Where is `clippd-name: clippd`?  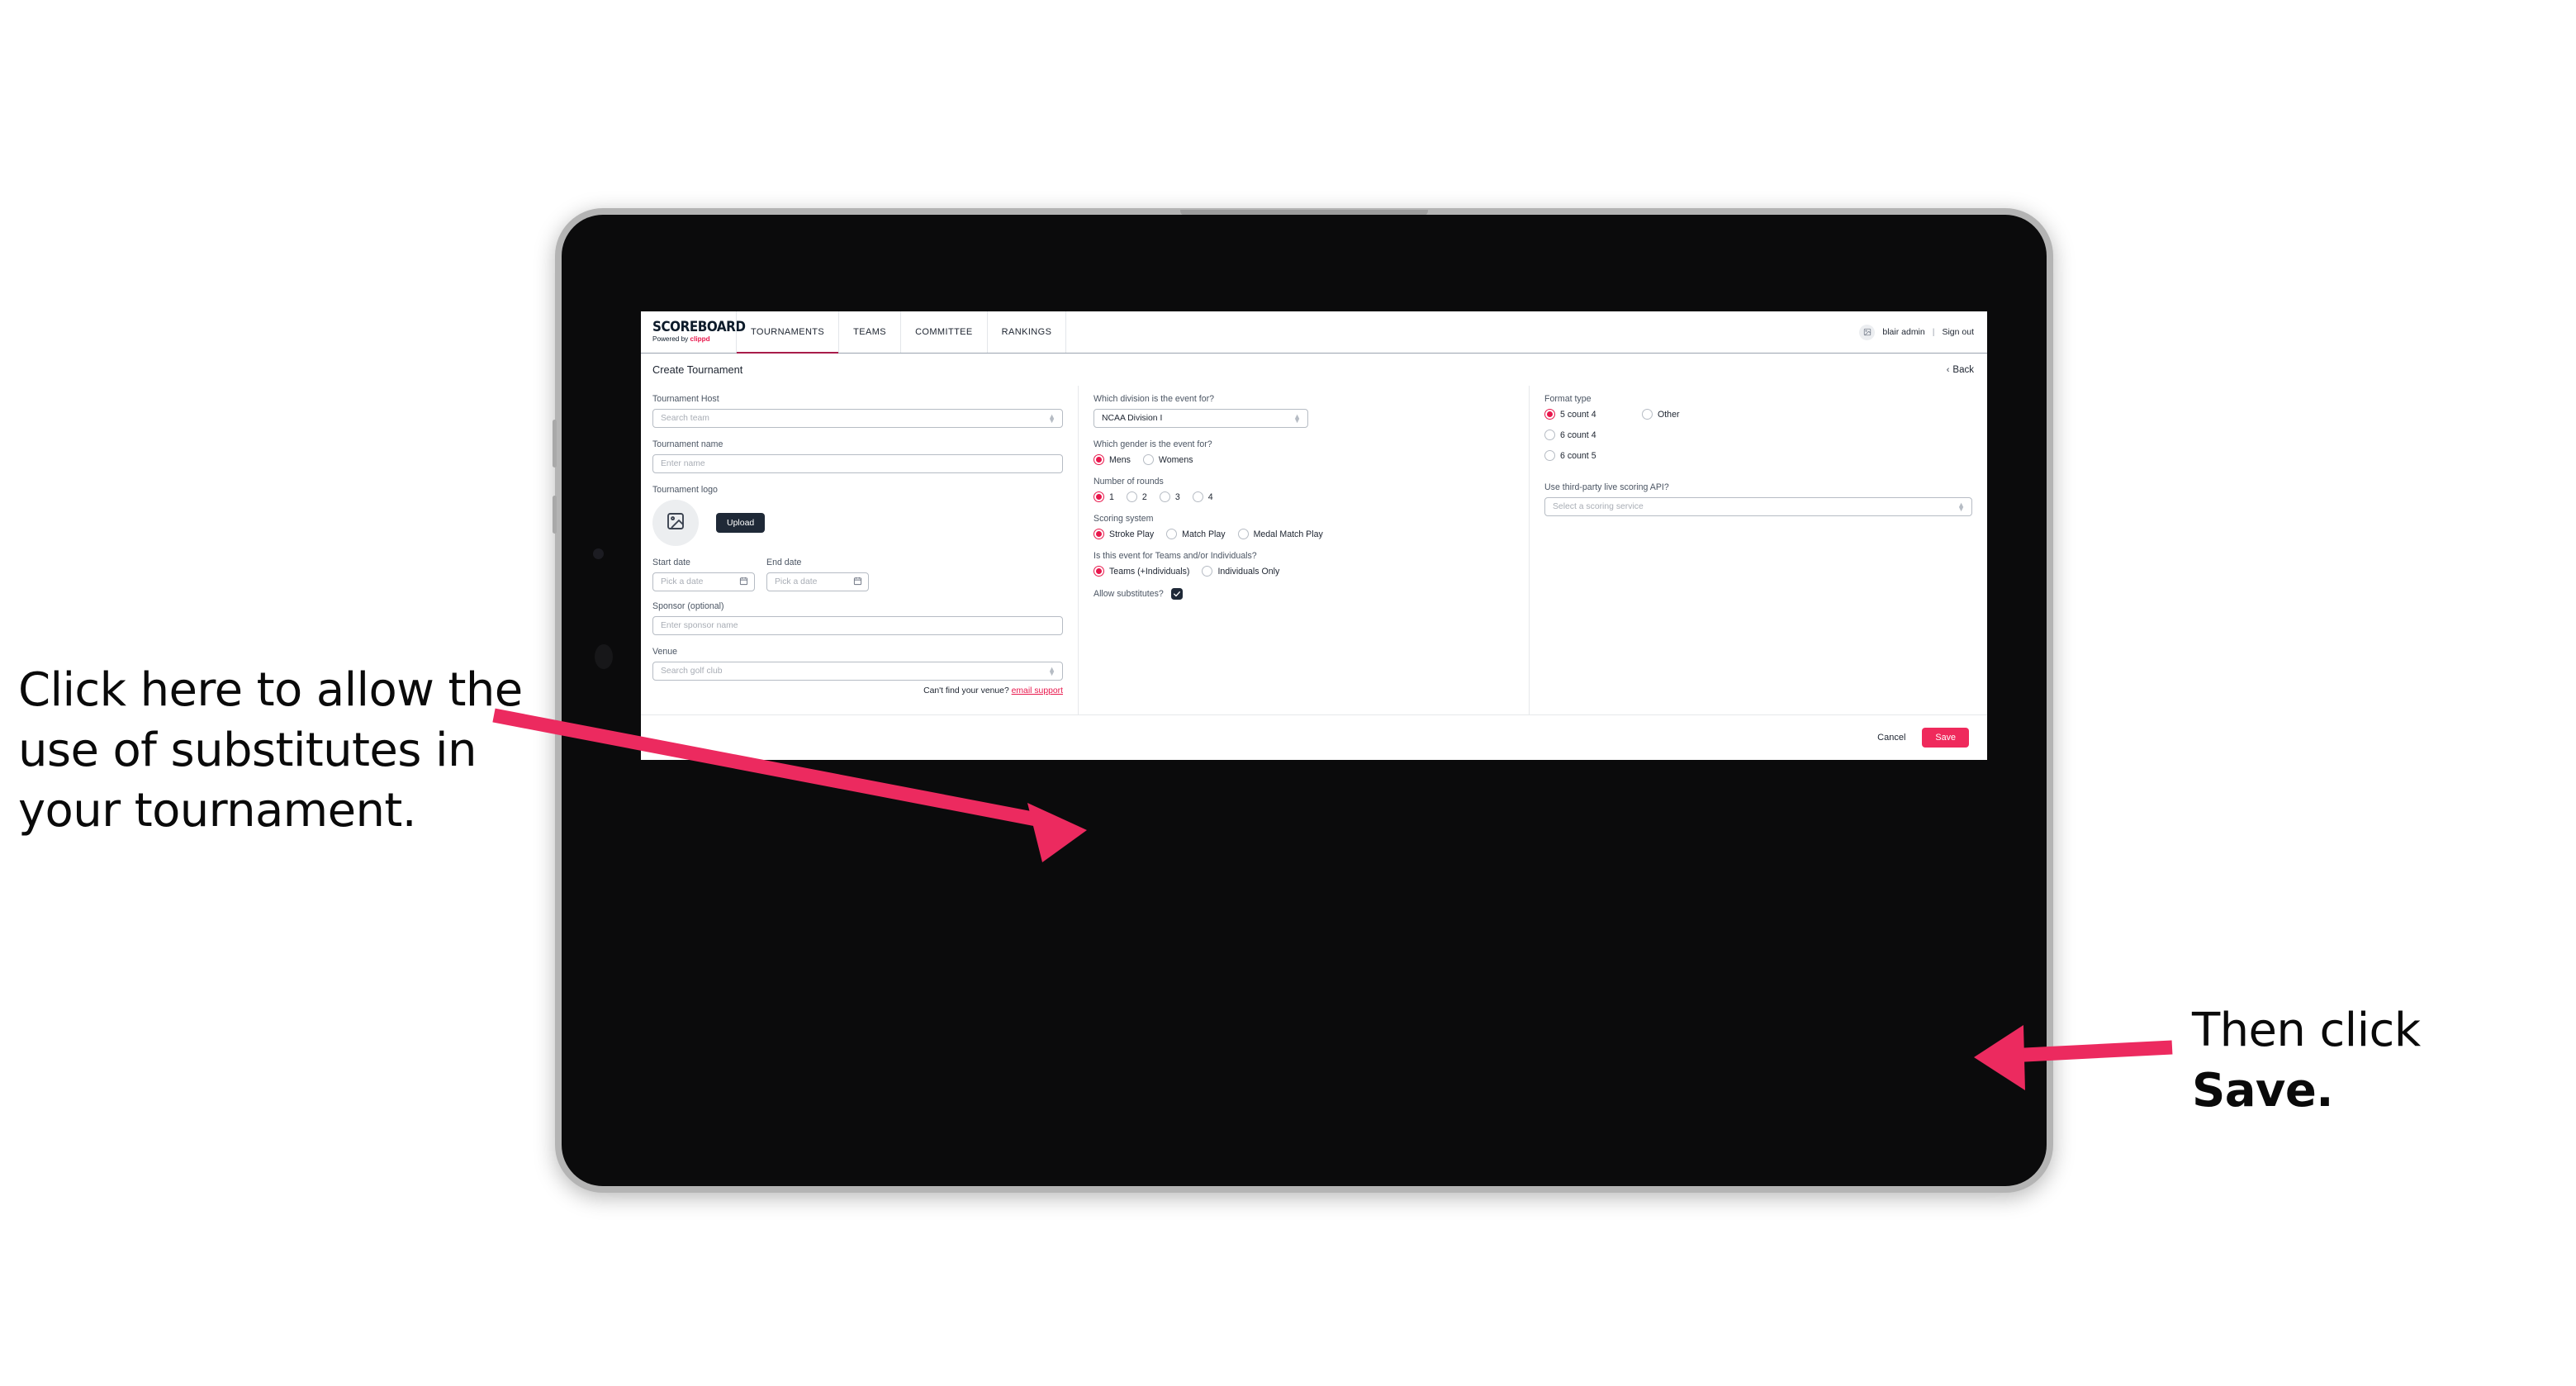
clippd-name: clippd is located at coordinates (700, 339).